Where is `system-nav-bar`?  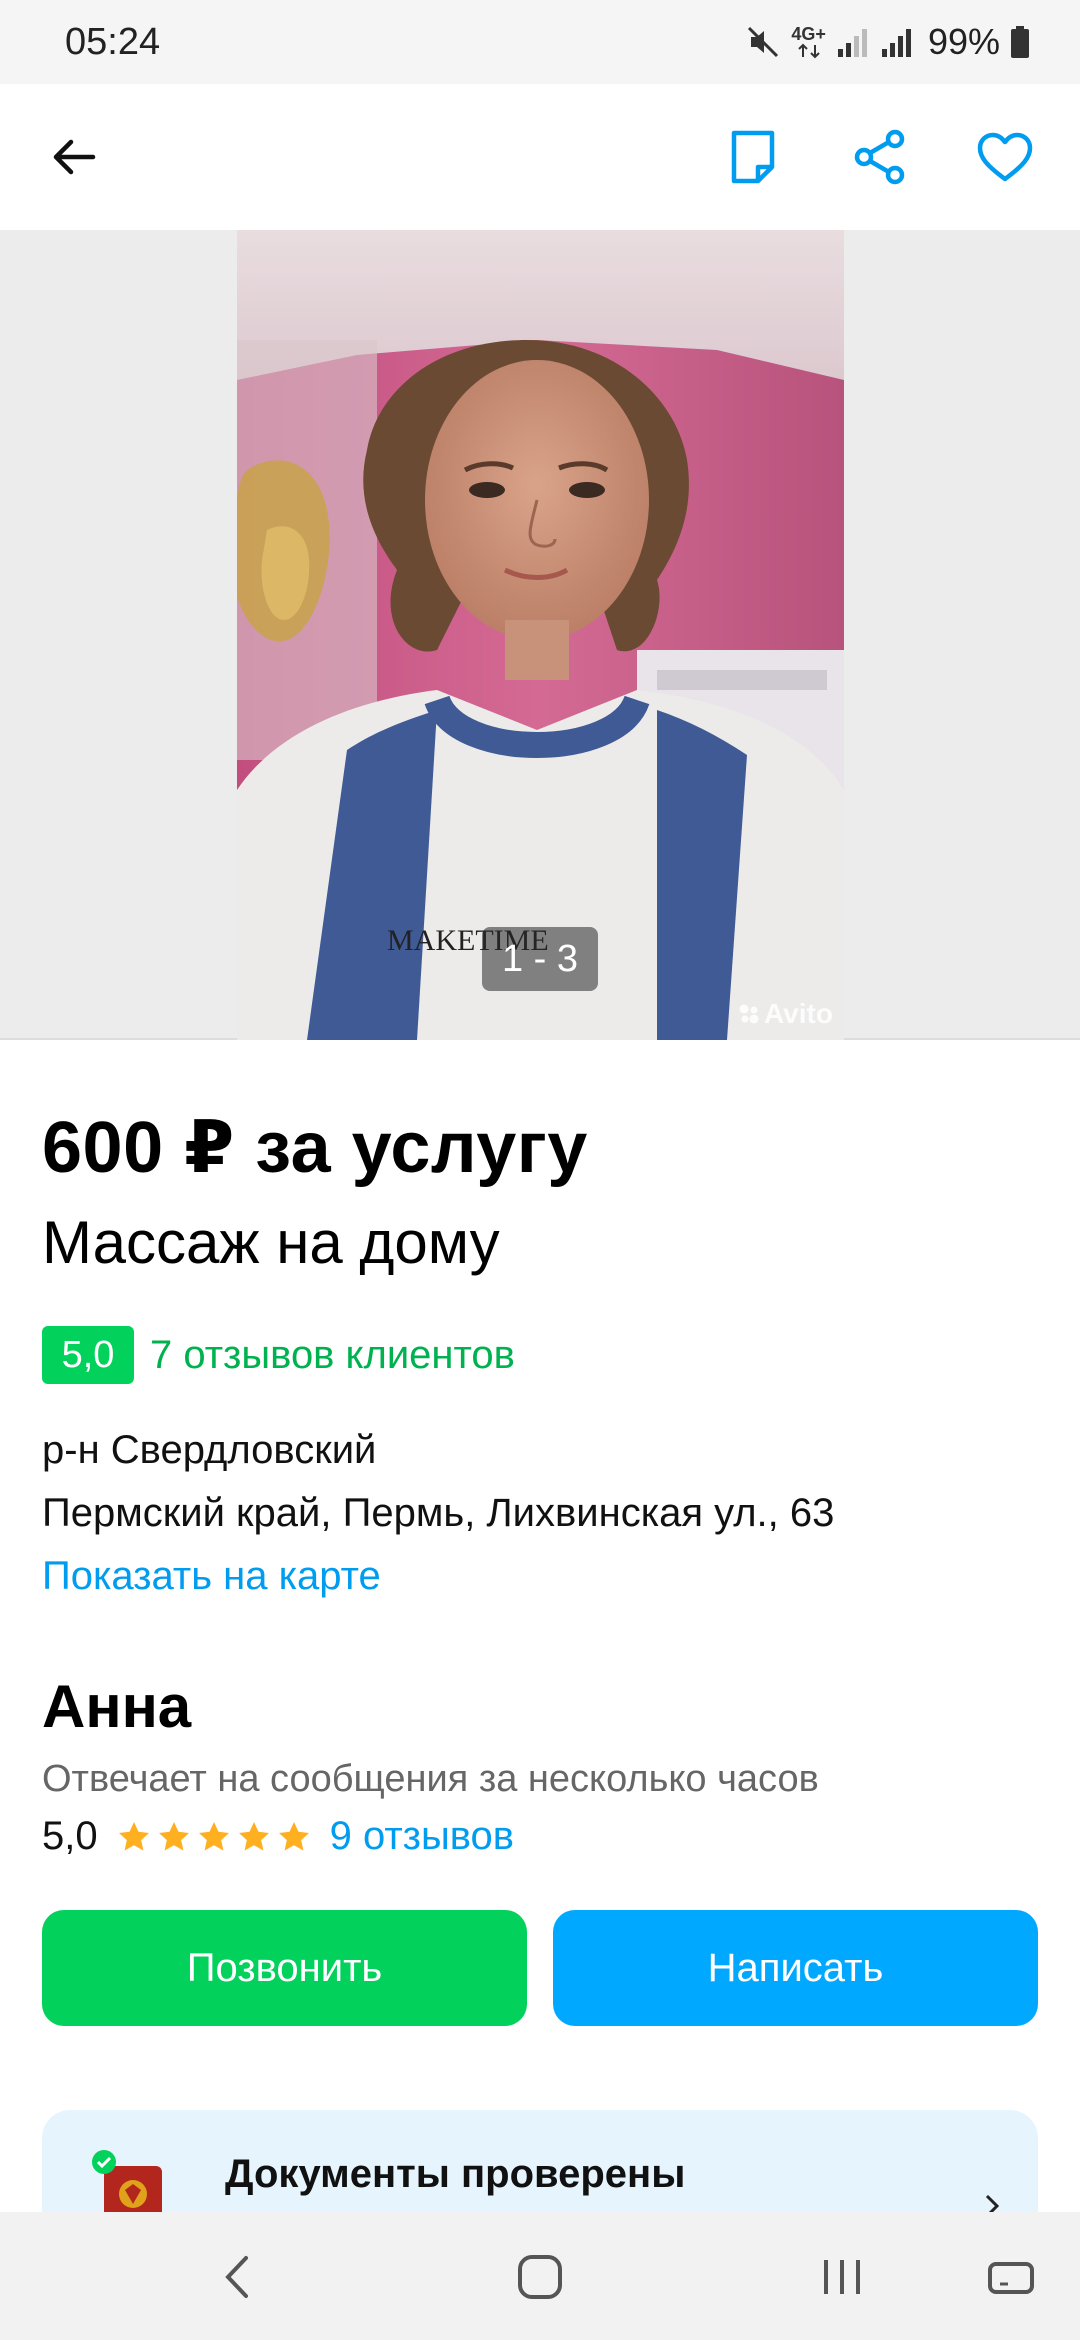 system-nav-bar is located at coordinates (540, 2276).